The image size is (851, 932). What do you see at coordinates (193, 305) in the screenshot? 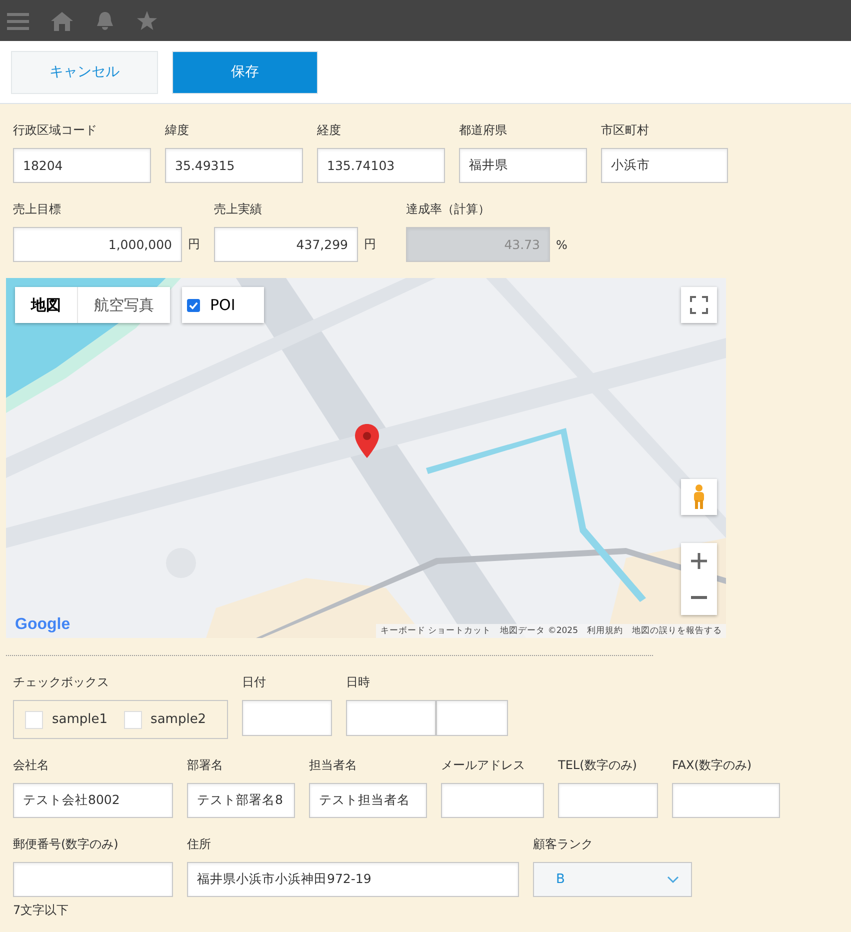
I see `checkbox` at bounding box center [193, 305].